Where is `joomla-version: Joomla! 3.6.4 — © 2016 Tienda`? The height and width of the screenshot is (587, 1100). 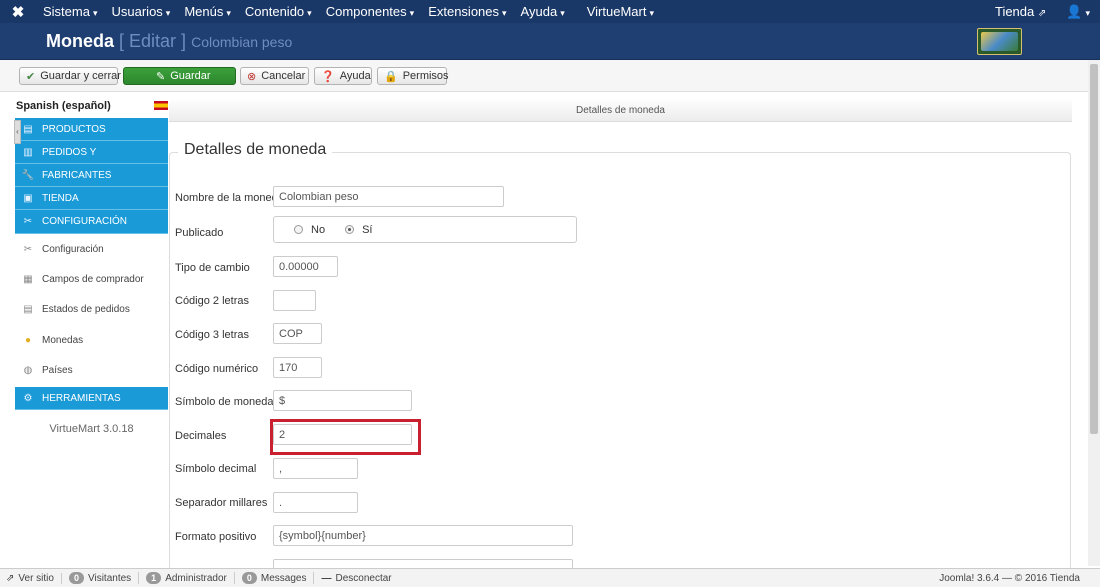 joomla-version: Joomla! 3.6.4 — © 2016 Tienda is located at coordinates (1009, 578).